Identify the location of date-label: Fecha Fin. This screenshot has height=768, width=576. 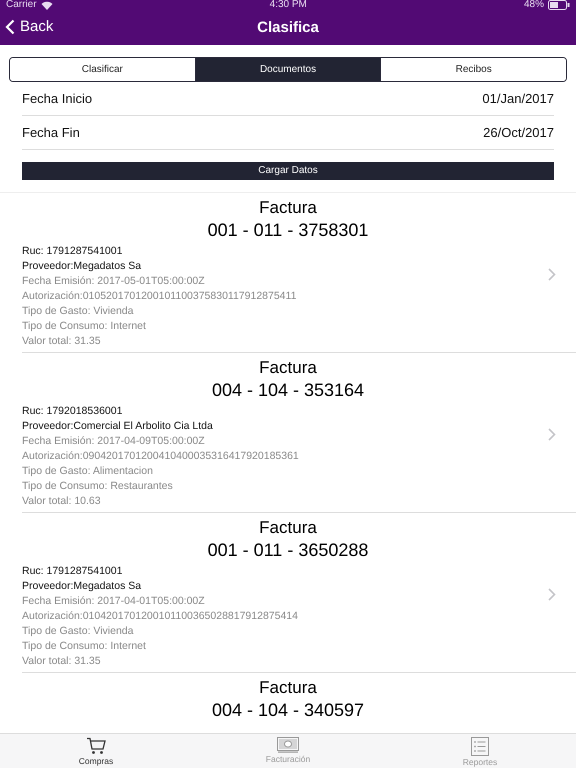
(51, 132).